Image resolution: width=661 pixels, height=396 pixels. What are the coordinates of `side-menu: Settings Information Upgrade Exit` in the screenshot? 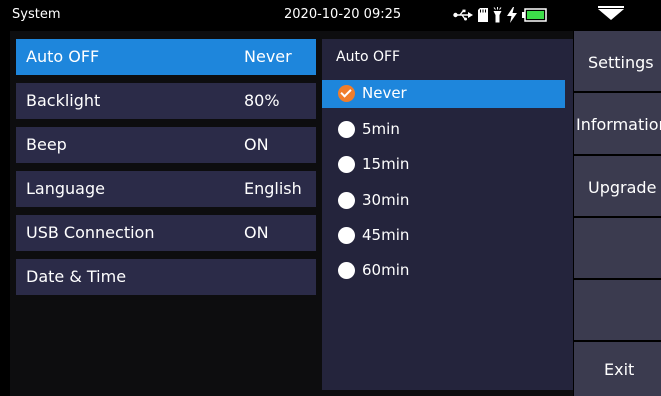 It's located at (617, 213).